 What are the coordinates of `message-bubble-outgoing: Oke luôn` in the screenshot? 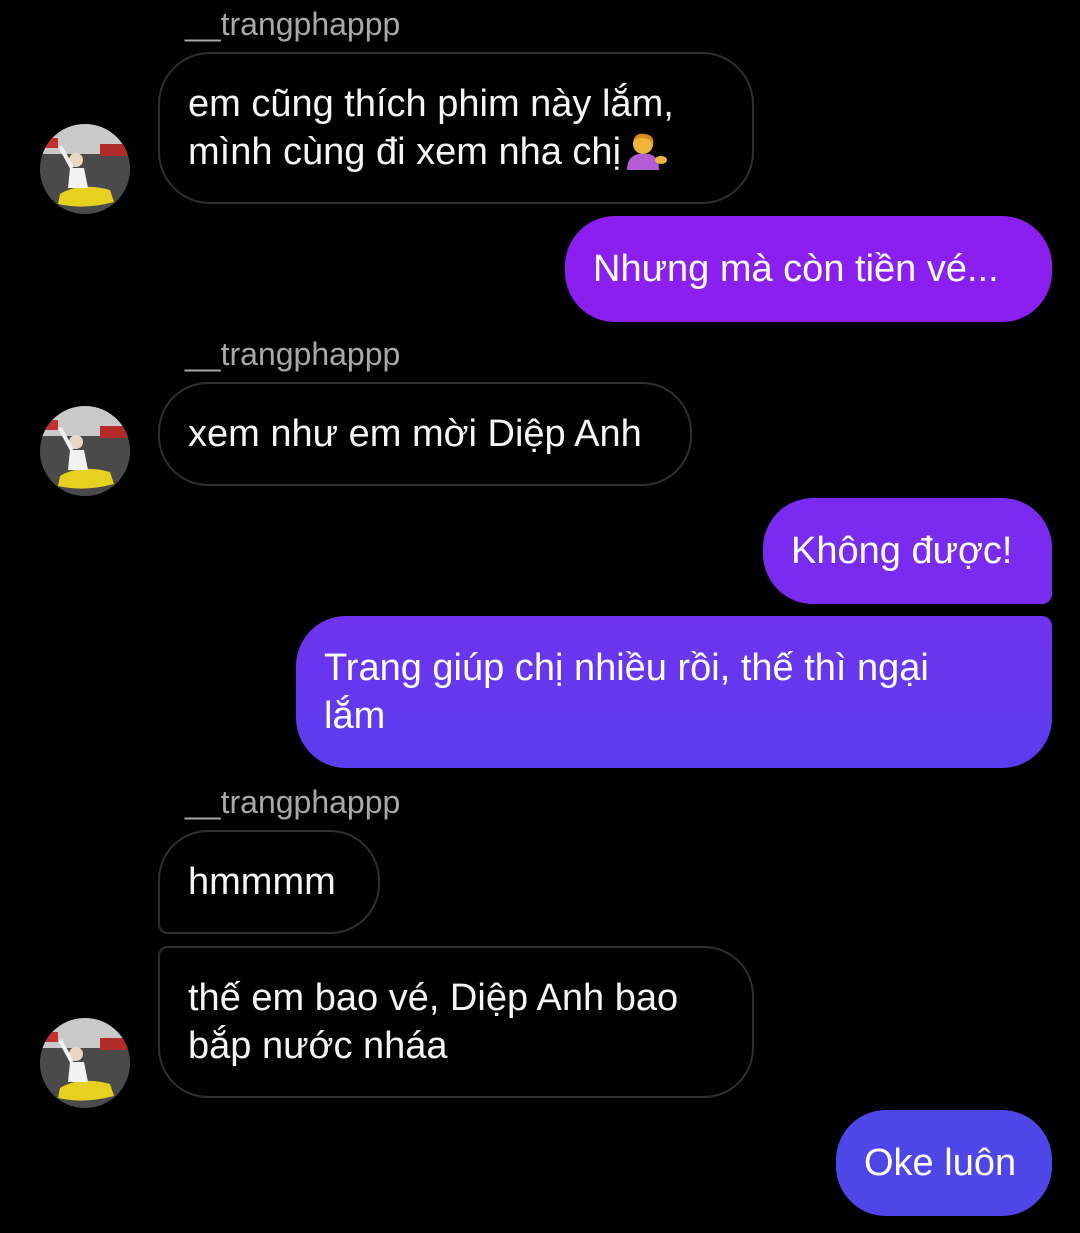 It's located at (944, 1163).